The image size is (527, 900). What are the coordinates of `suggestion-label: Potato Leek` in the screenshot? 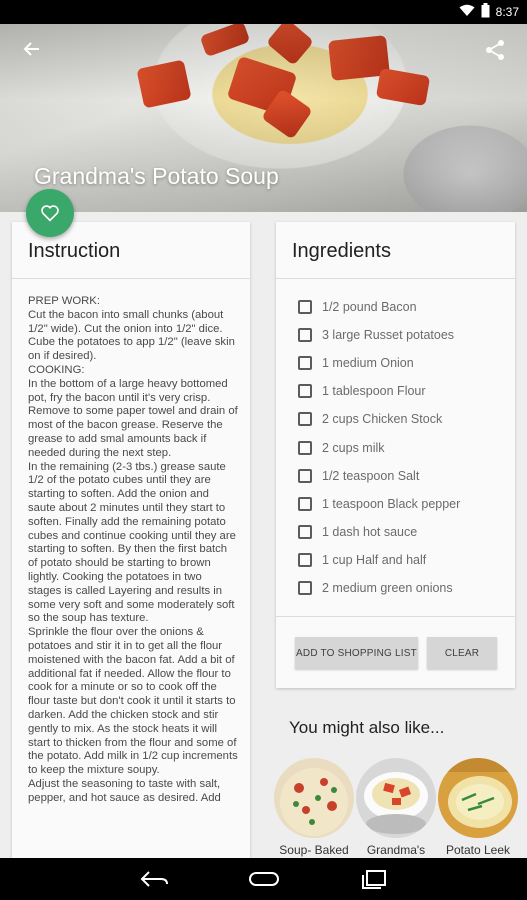 It's located at (478, 850).